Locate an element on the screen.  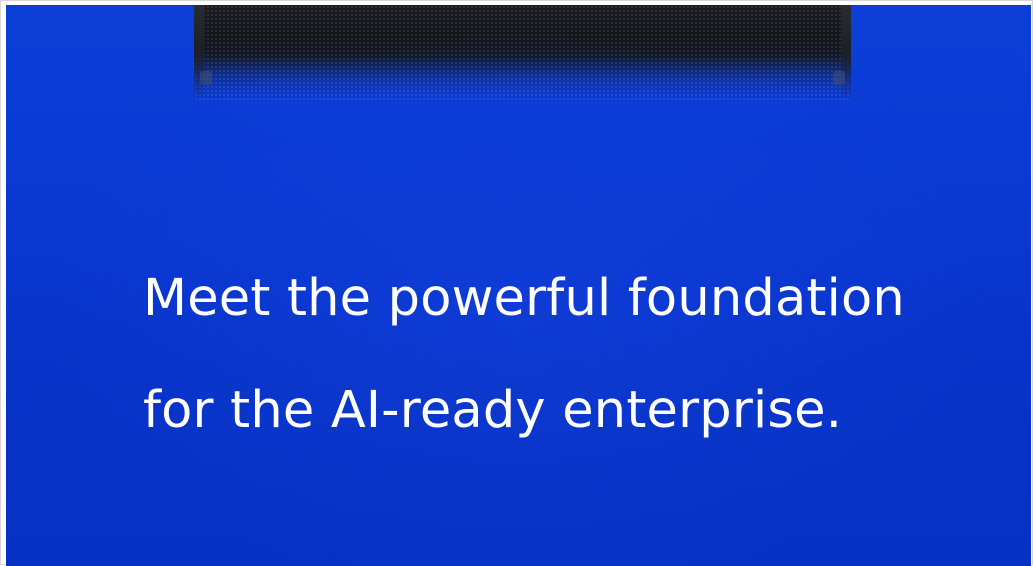
headline-line-1: Meet the powerful foundation is located at coordinates (524, 298).